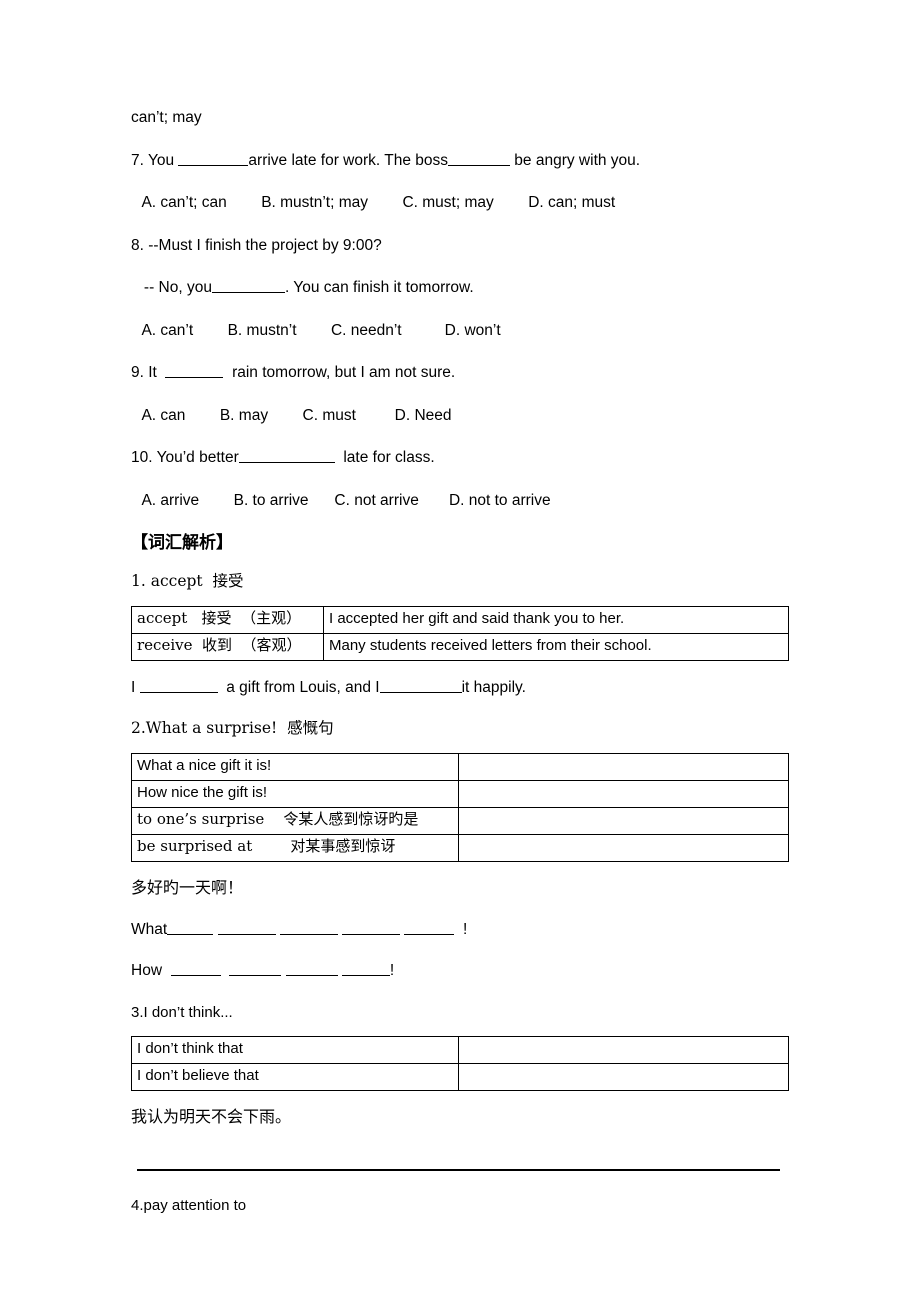  I want to click on question-8-options: A. can’t B. mustn’t C. needn’t D. won’t, so click(461, 344).